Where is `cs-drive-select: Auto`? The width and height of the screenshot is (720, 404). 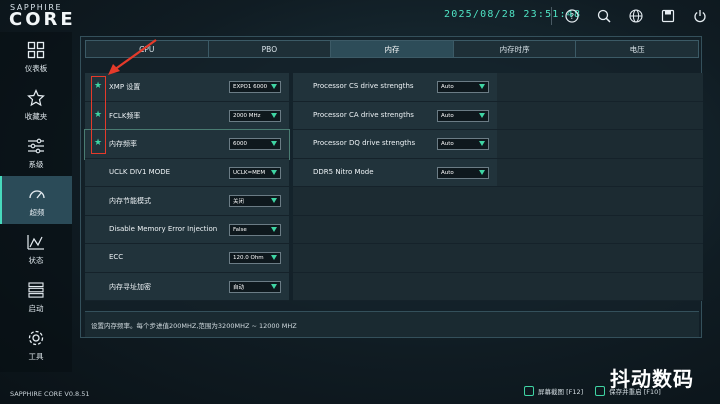 cs-drive-select: Auto is located at coordinates (463, 87).